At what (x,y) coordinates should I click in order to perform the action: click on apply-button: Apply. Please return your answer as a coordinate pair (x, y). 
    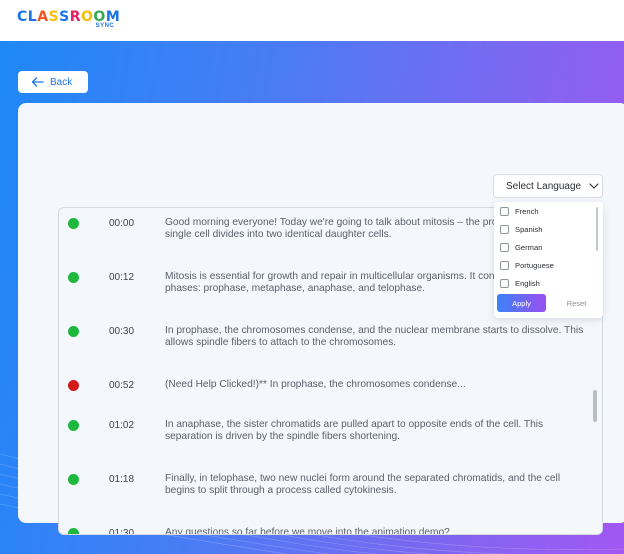
    Looking at the image, I should click on (521, 303).